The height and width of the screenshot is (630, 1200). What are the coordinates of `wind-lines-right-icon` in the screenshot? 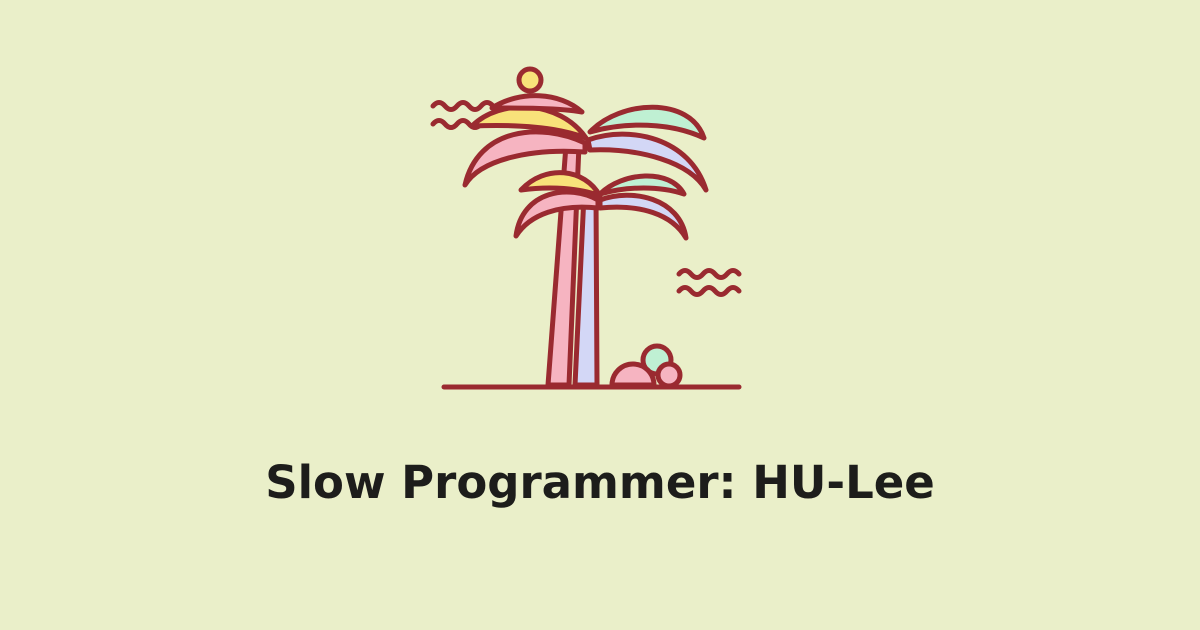 It's located at (709, 282).